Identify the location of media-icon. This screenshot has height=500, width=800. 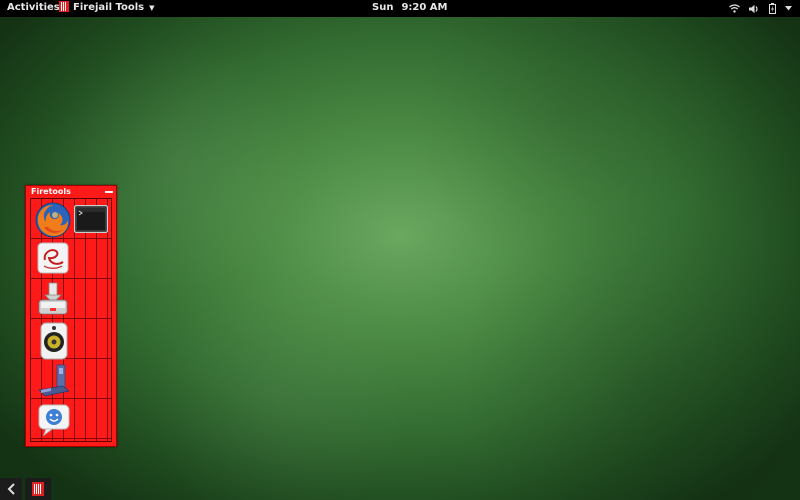
(54, 383).